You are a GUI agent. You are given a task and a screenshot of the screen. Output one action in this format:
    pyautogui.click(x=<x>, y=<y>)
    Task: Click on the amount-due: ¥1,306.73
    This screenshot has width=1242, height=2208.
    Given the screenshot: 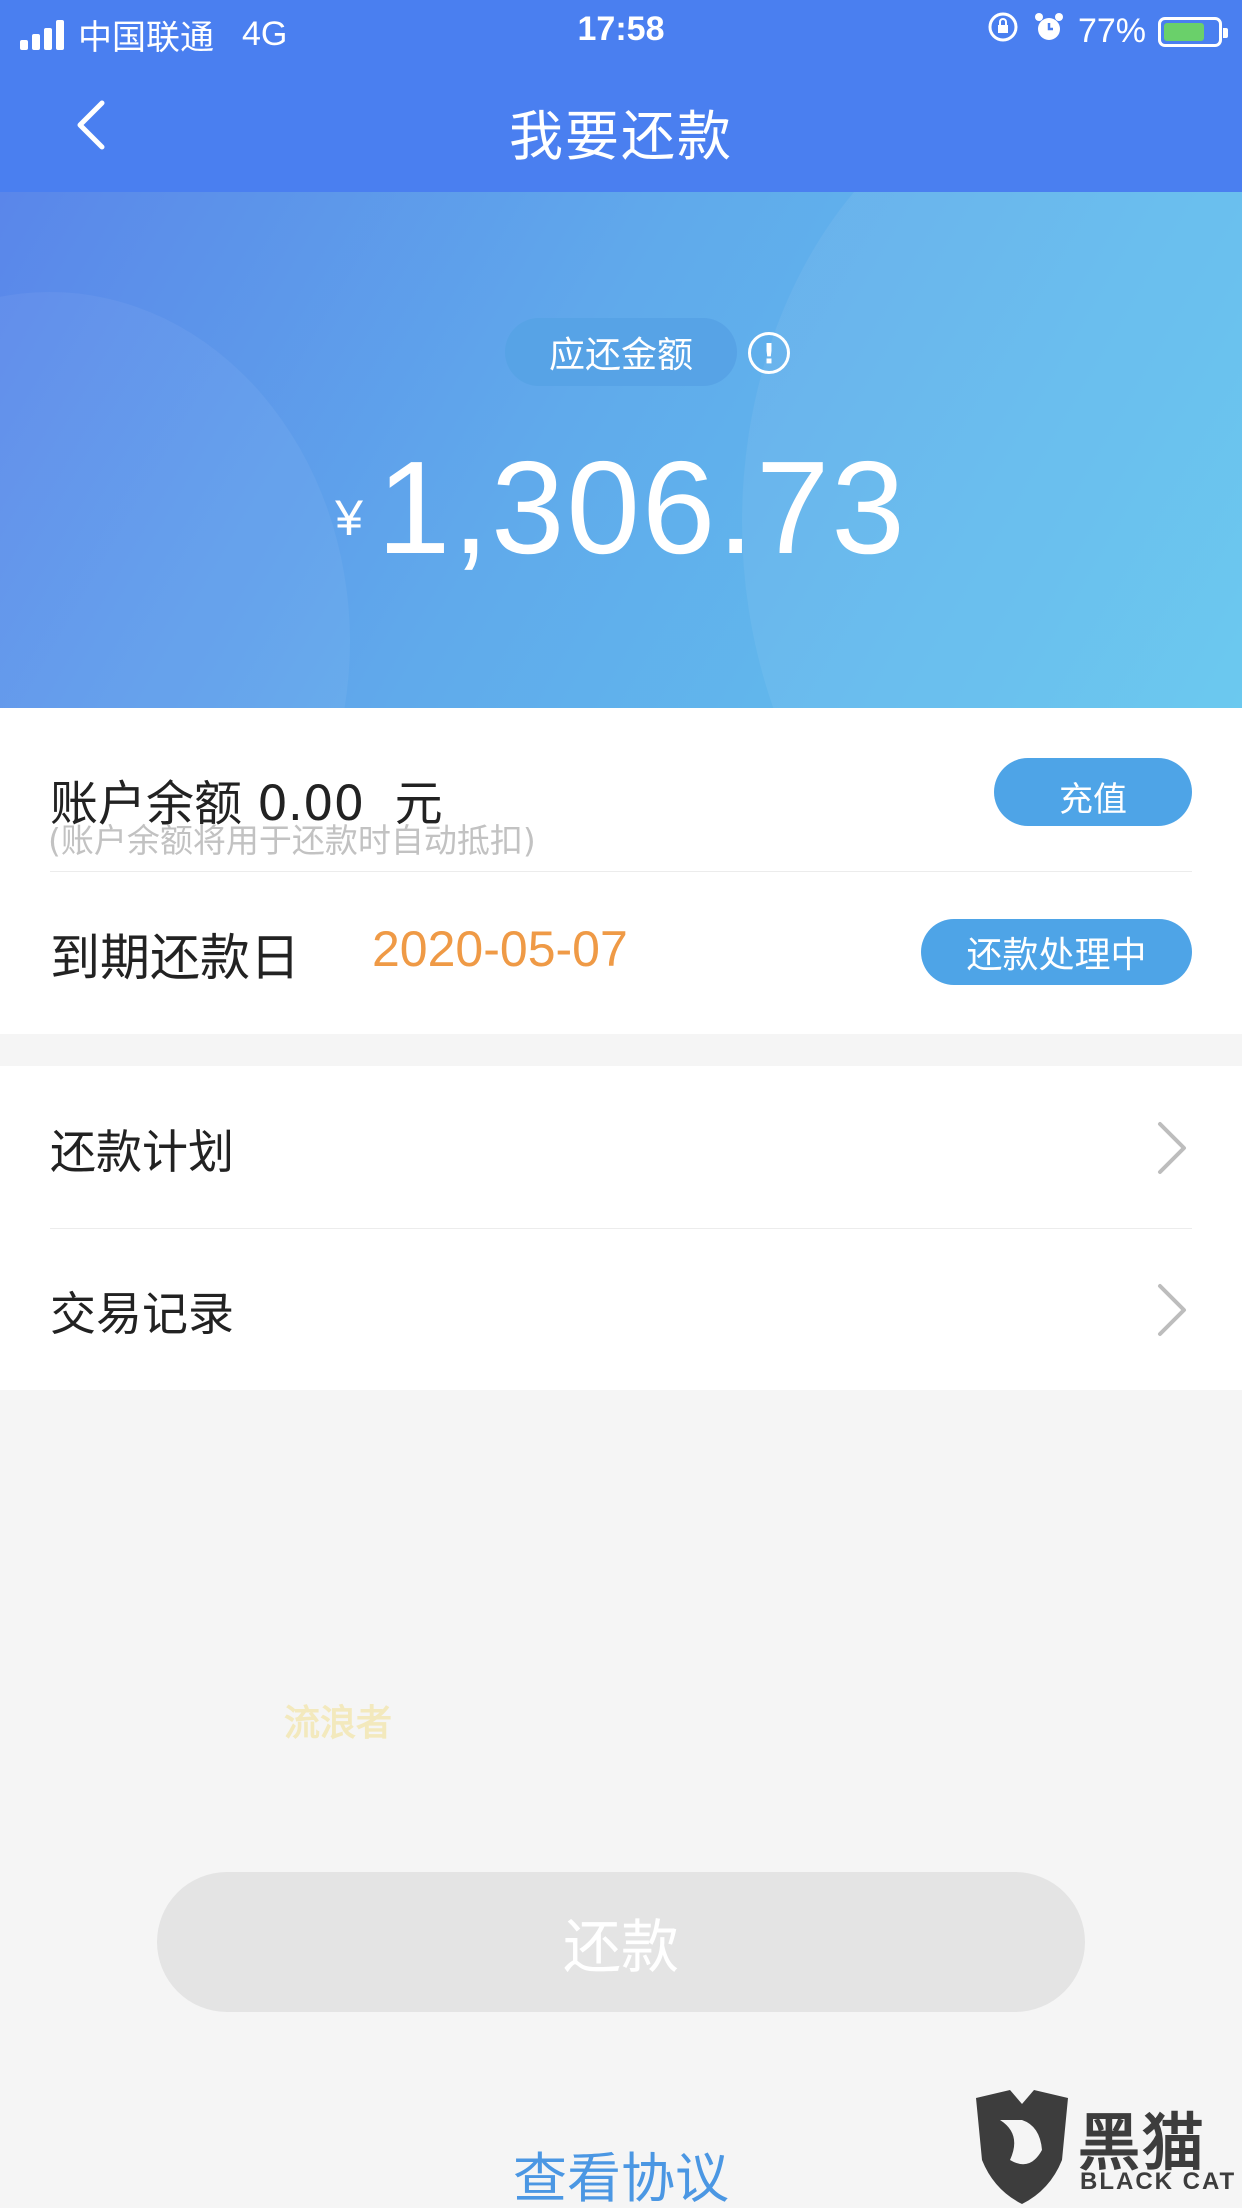 What is the action you would take?
    pyautogui.click(x=621, y=507)
    